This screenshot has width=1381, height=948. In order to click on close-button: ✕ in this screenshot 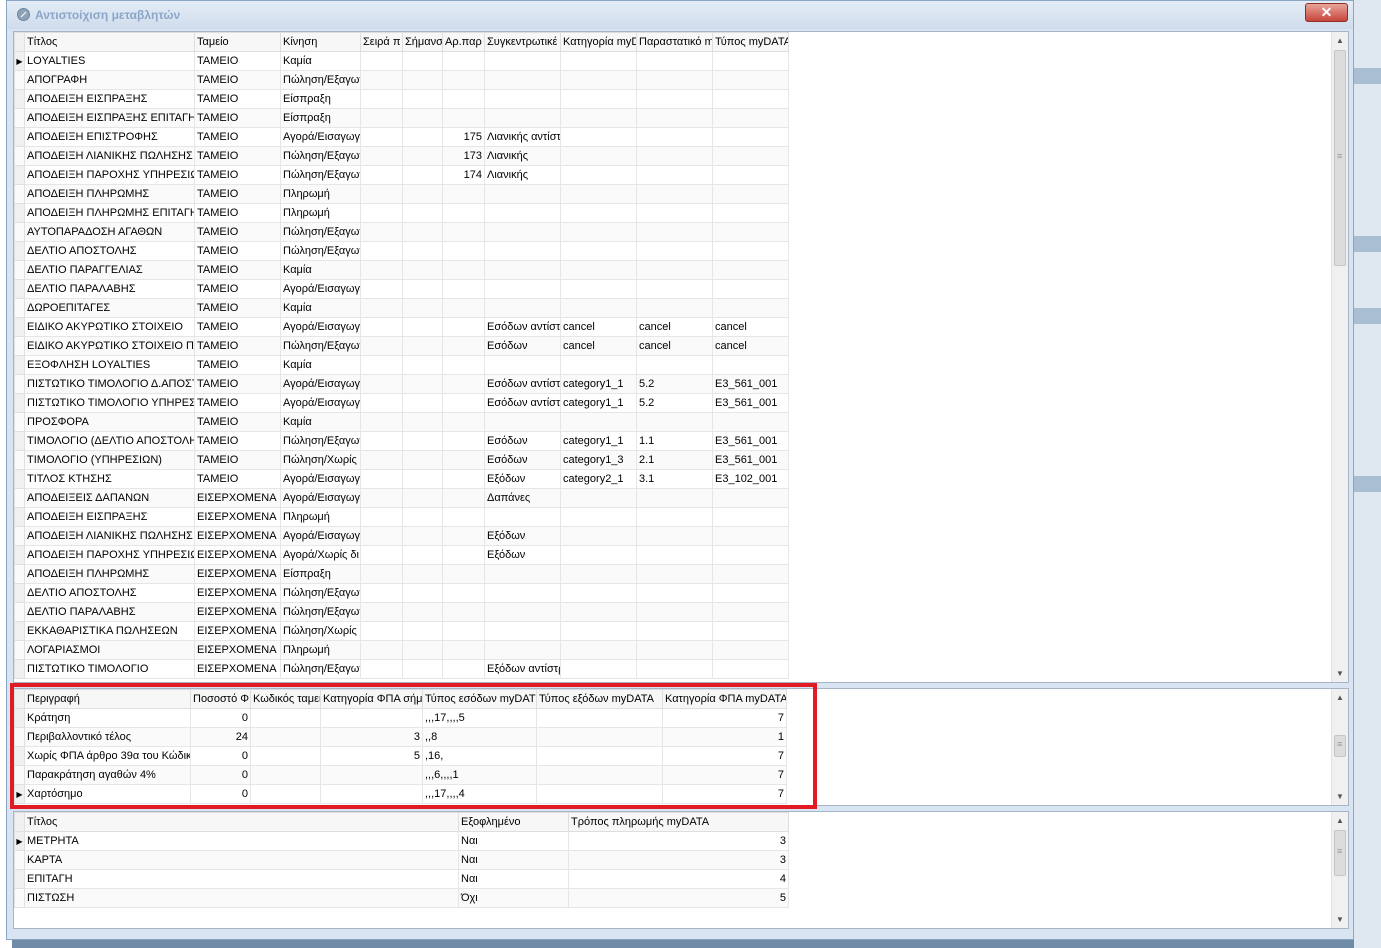, I will do `click(1326, 12)`.